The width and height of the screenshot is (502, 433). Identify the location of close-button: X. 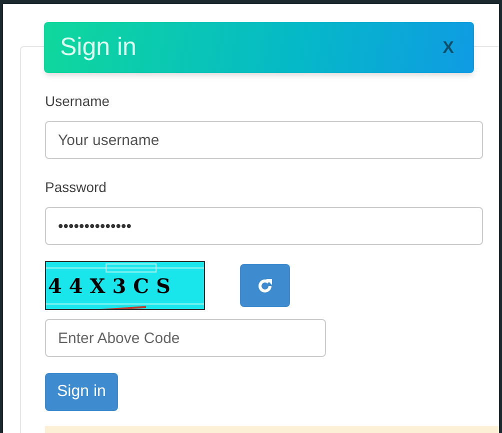
(450, 47).